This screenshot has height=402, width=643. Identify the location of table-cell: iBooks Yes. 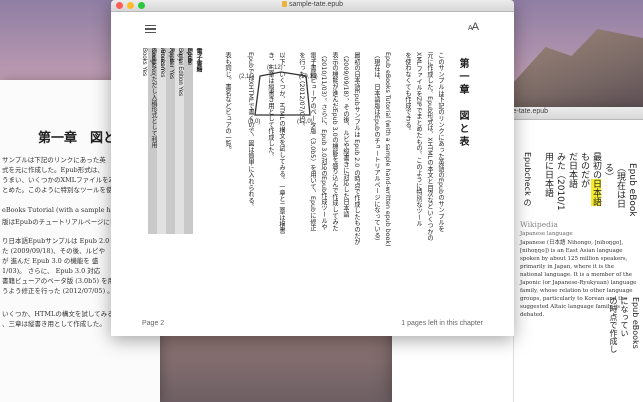
(162, 63).